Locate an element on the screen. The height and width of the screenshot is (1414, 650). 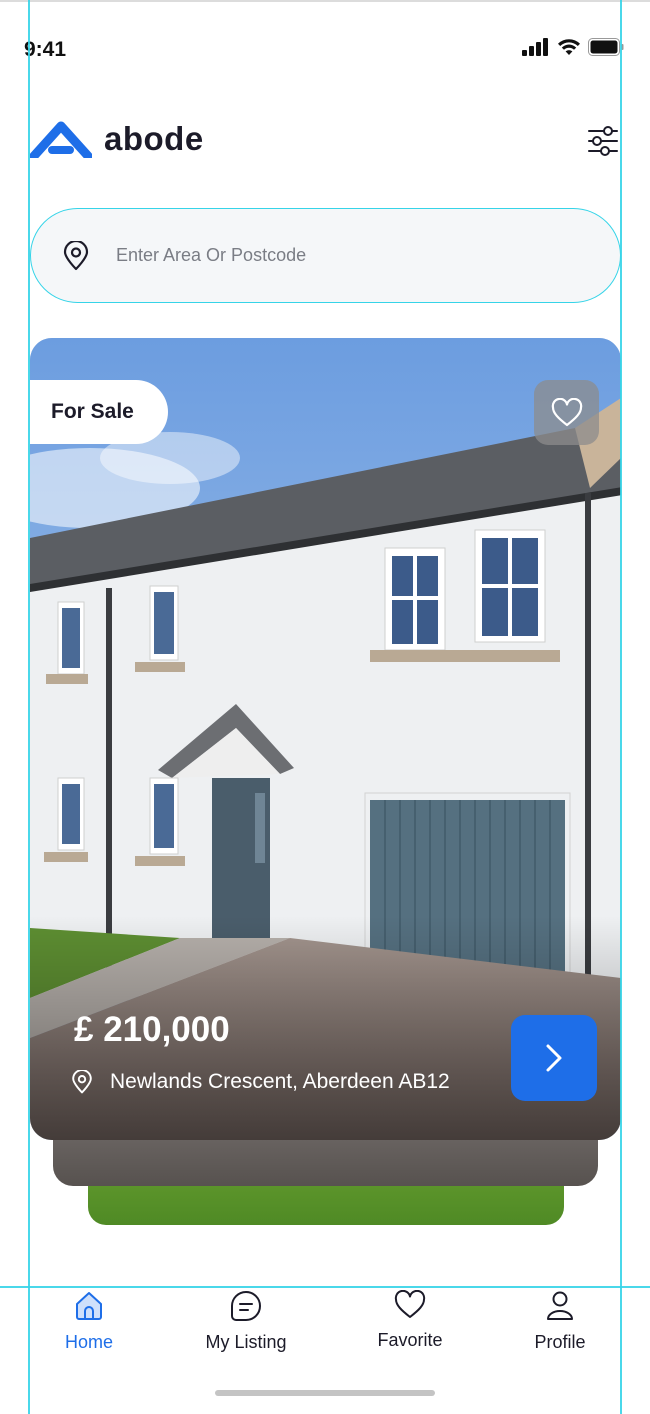
view-listing-button is located at coordinates (554, 1058).